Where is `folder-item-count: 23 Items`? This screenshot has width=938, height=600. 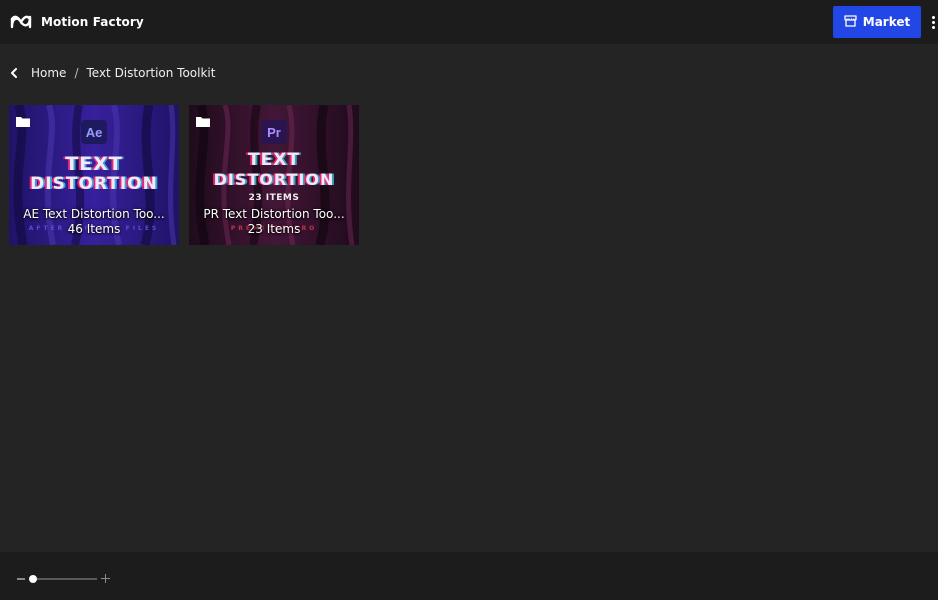
folder-item-count: 23 Items is located at coordinates (274, 229).